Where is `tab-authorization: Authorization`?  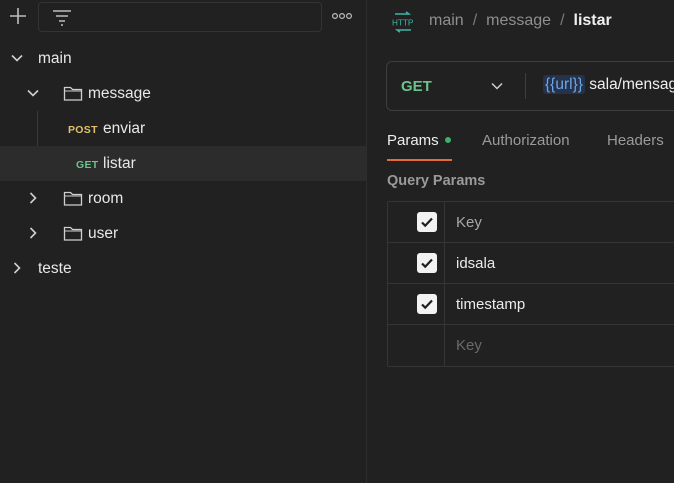 tab-authorization: Authorization is located at coordinates (526, 140).